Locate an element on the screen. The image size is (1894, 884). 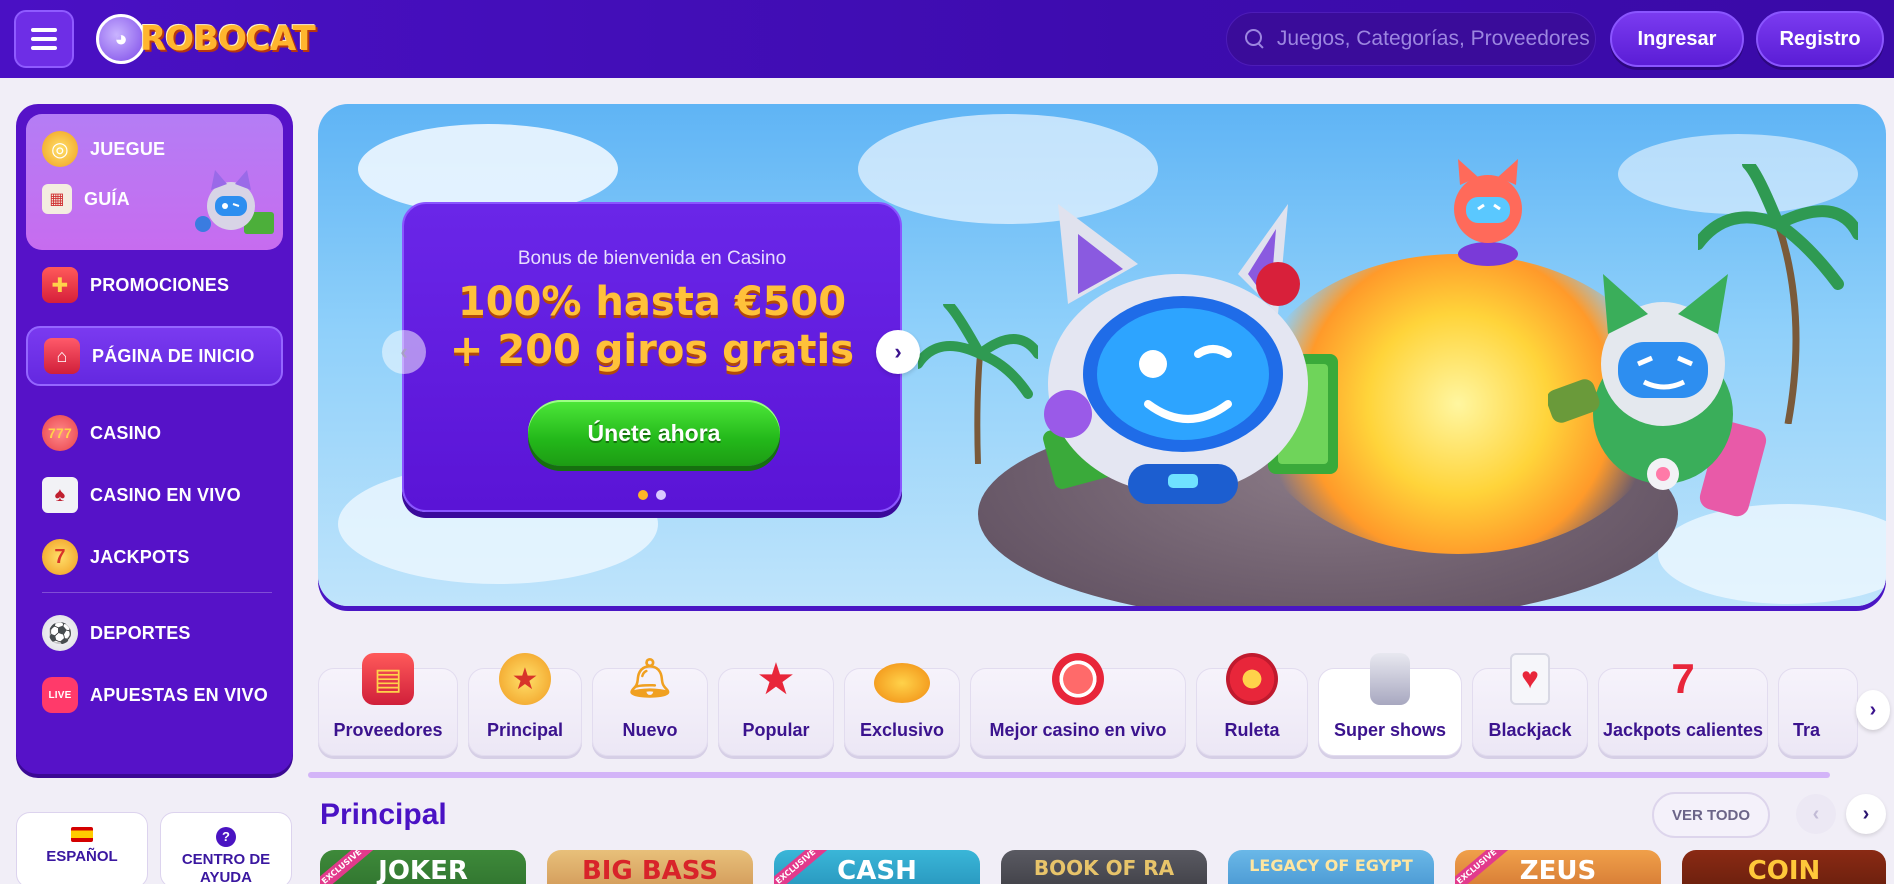
sidebar-item-label: PROMOCIONES is located at coordinates (160, 284).